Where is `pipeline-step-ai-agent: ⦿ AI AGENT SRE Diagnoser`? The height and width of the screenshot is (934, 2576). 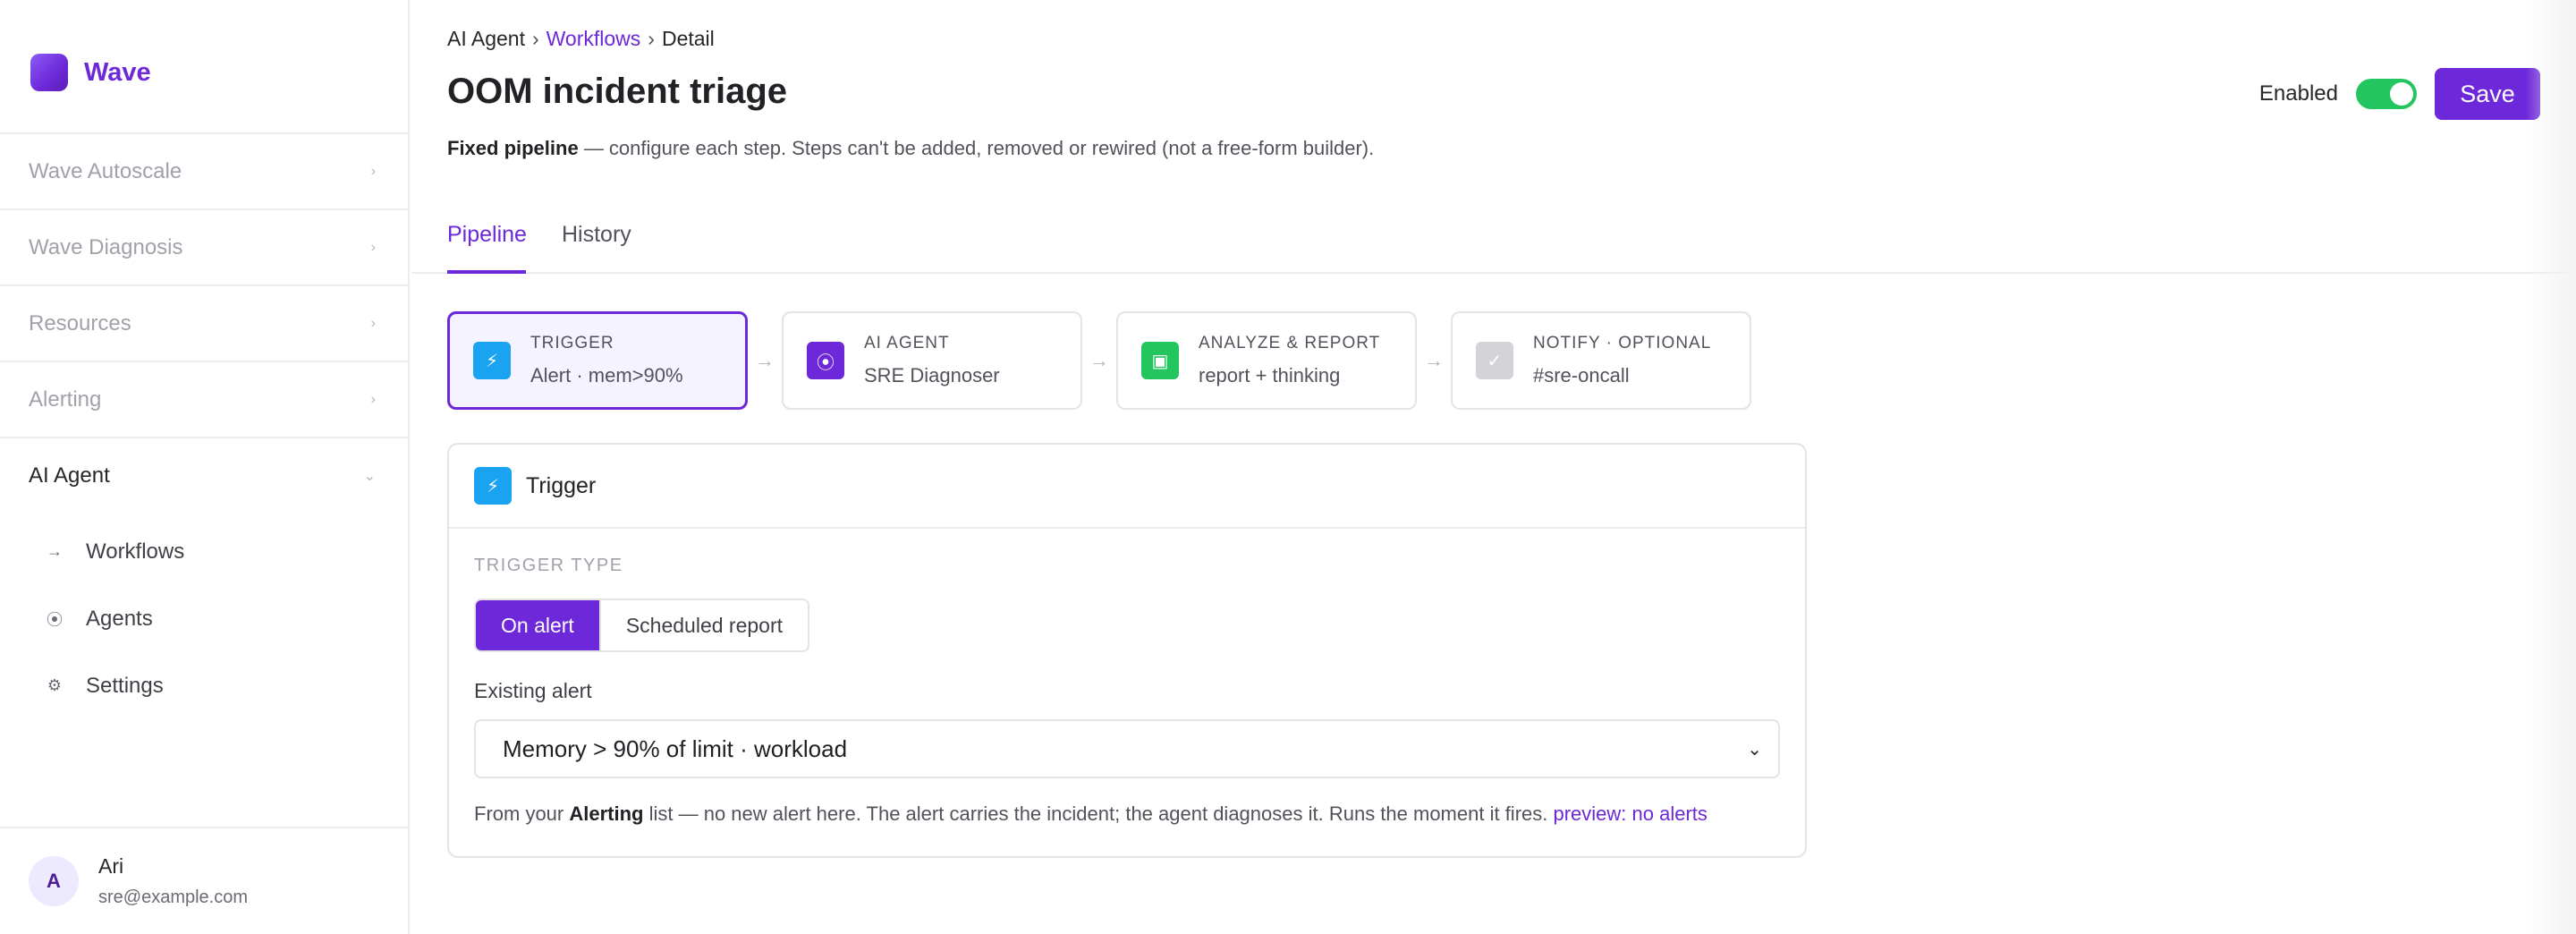 pipeline-step-ai-agent: ⦿ AI AGENT SRE Diagnoser is located at coordinates (932, 360).